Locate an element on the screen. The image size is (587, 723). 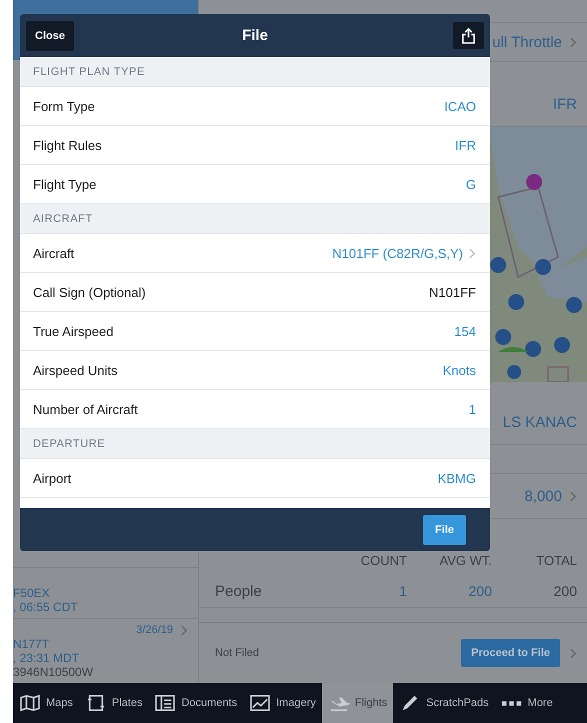
flight-date: 3/26/19 is located at coordinates (154, 630).